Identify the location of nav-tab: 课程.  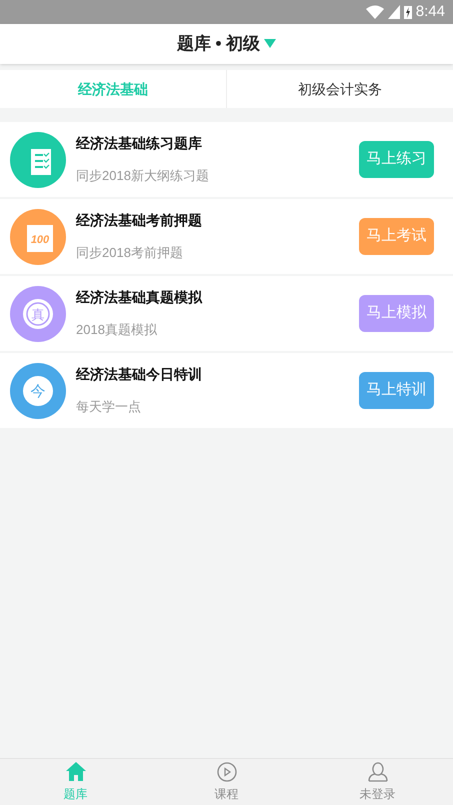
(226, 782).